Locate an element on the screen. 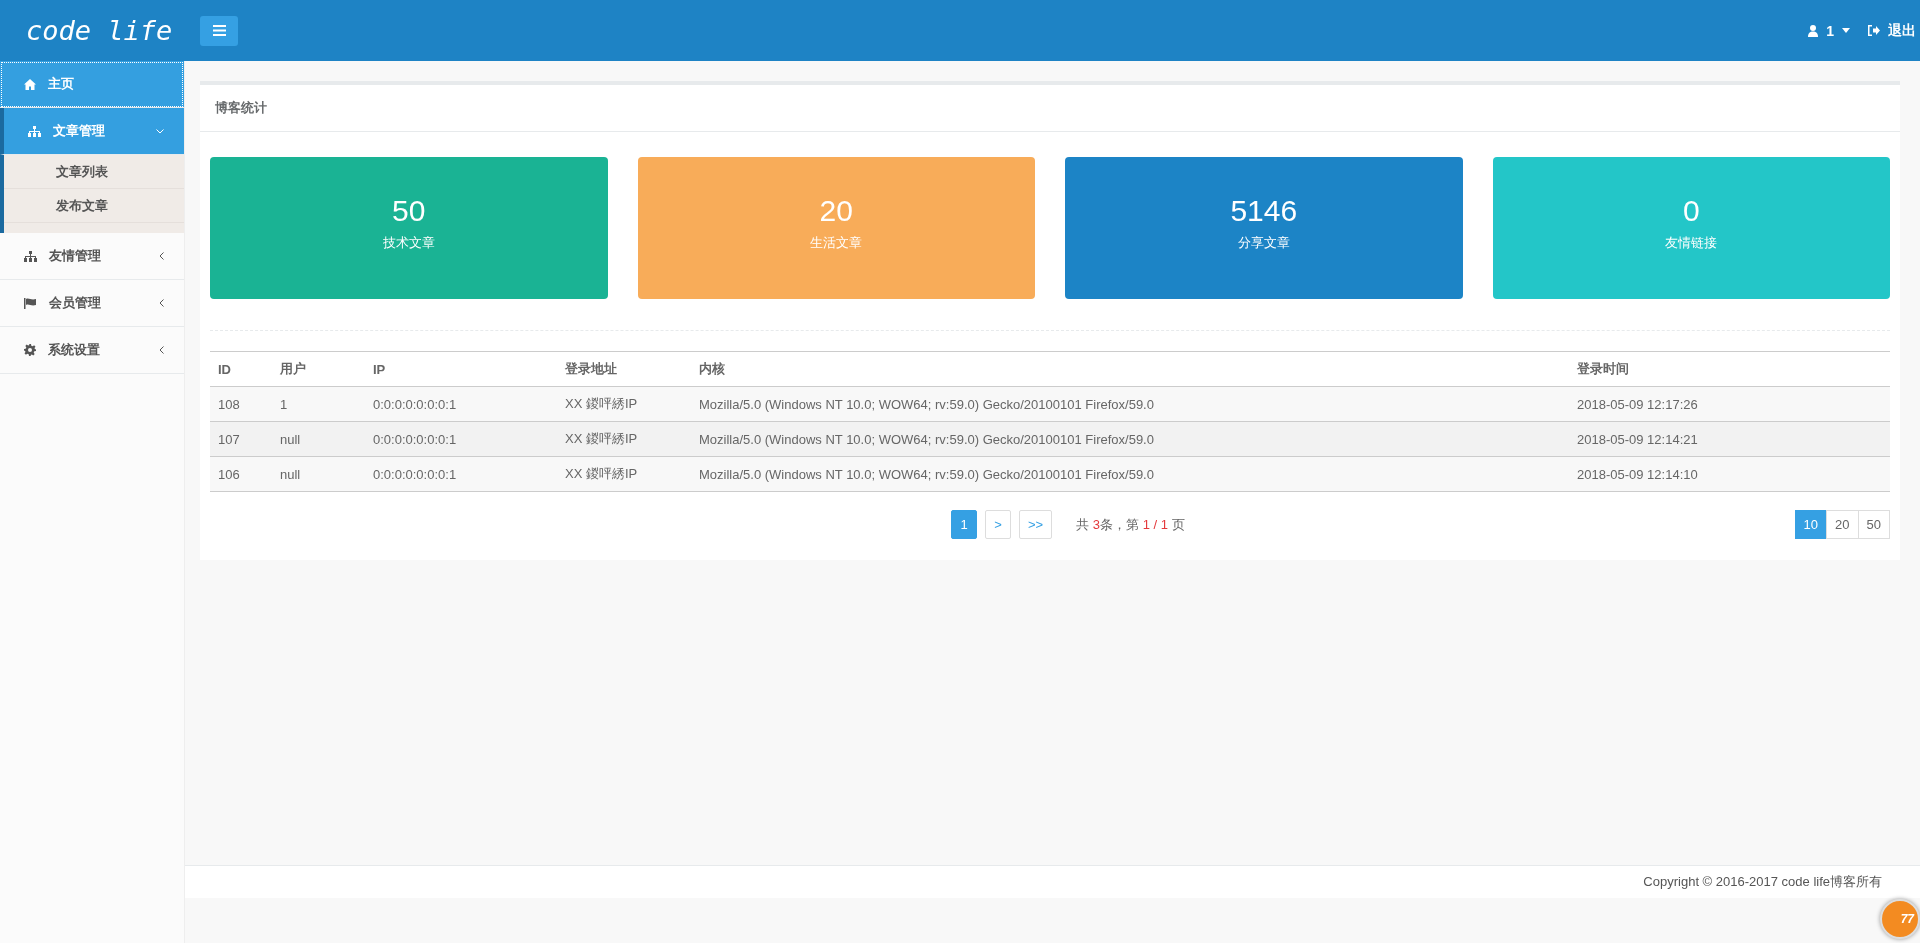  table-cell: 106 is located at coordinates (241, 474).